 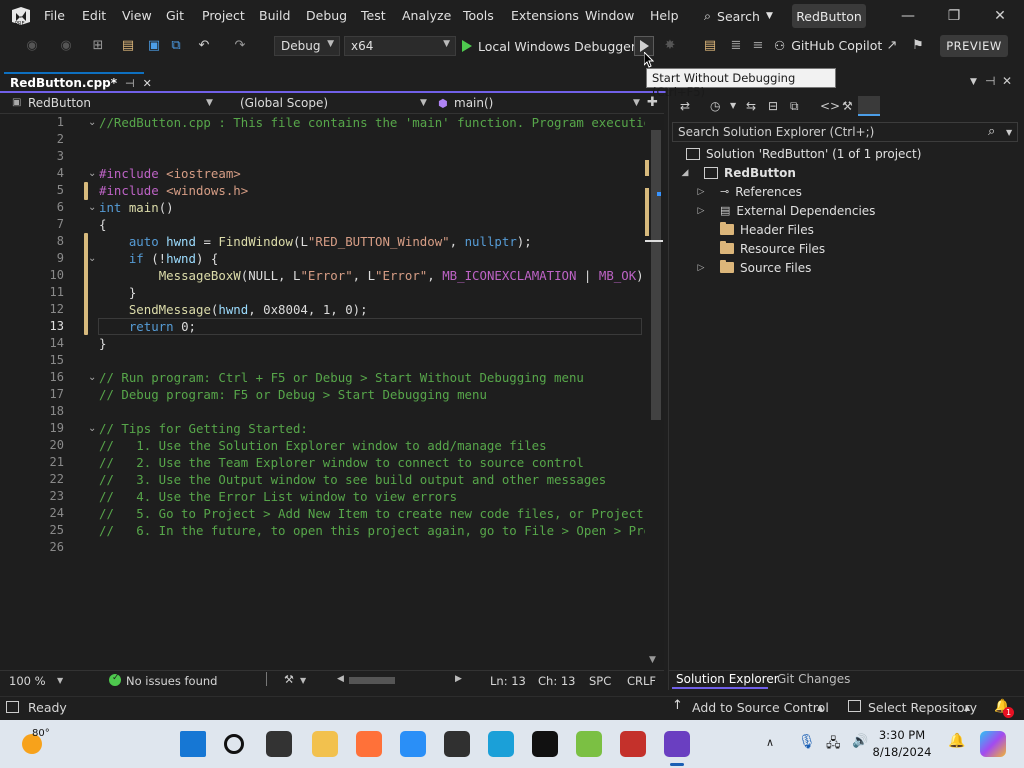 I want to click on save-all-icon: ⧉, so click(x=176, y=46).